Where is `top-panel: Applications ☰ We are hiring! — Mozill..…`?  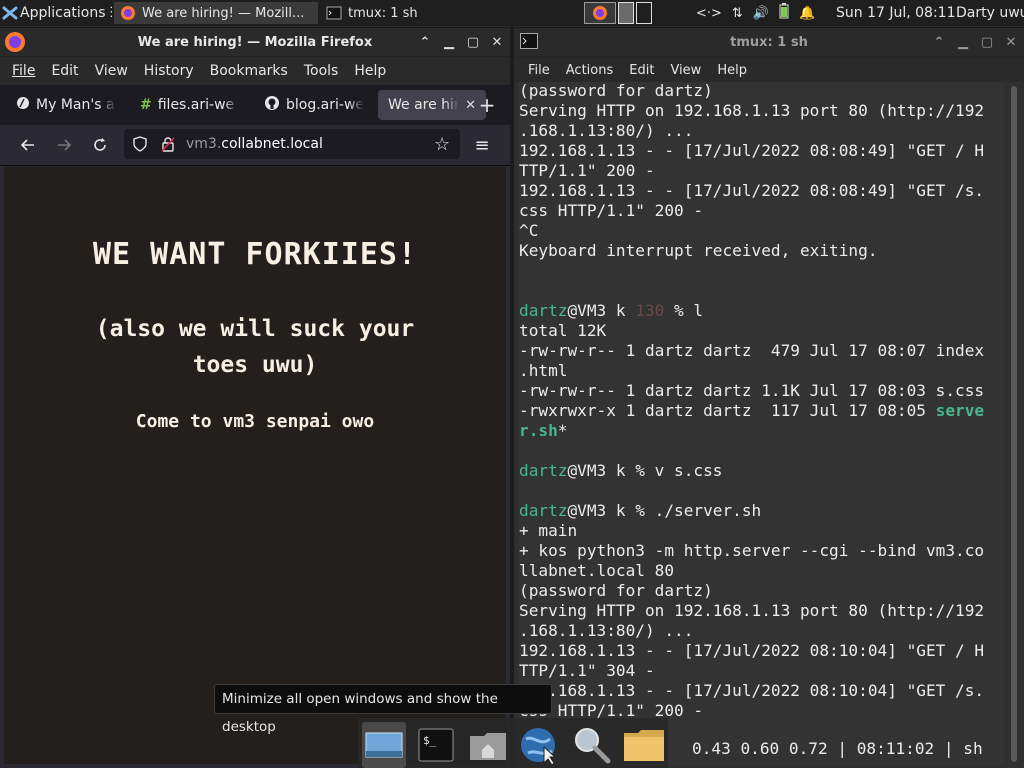
top-panel: Applications ☰ We are hiring! — Mozill..… is located at coordinates (512, 13).